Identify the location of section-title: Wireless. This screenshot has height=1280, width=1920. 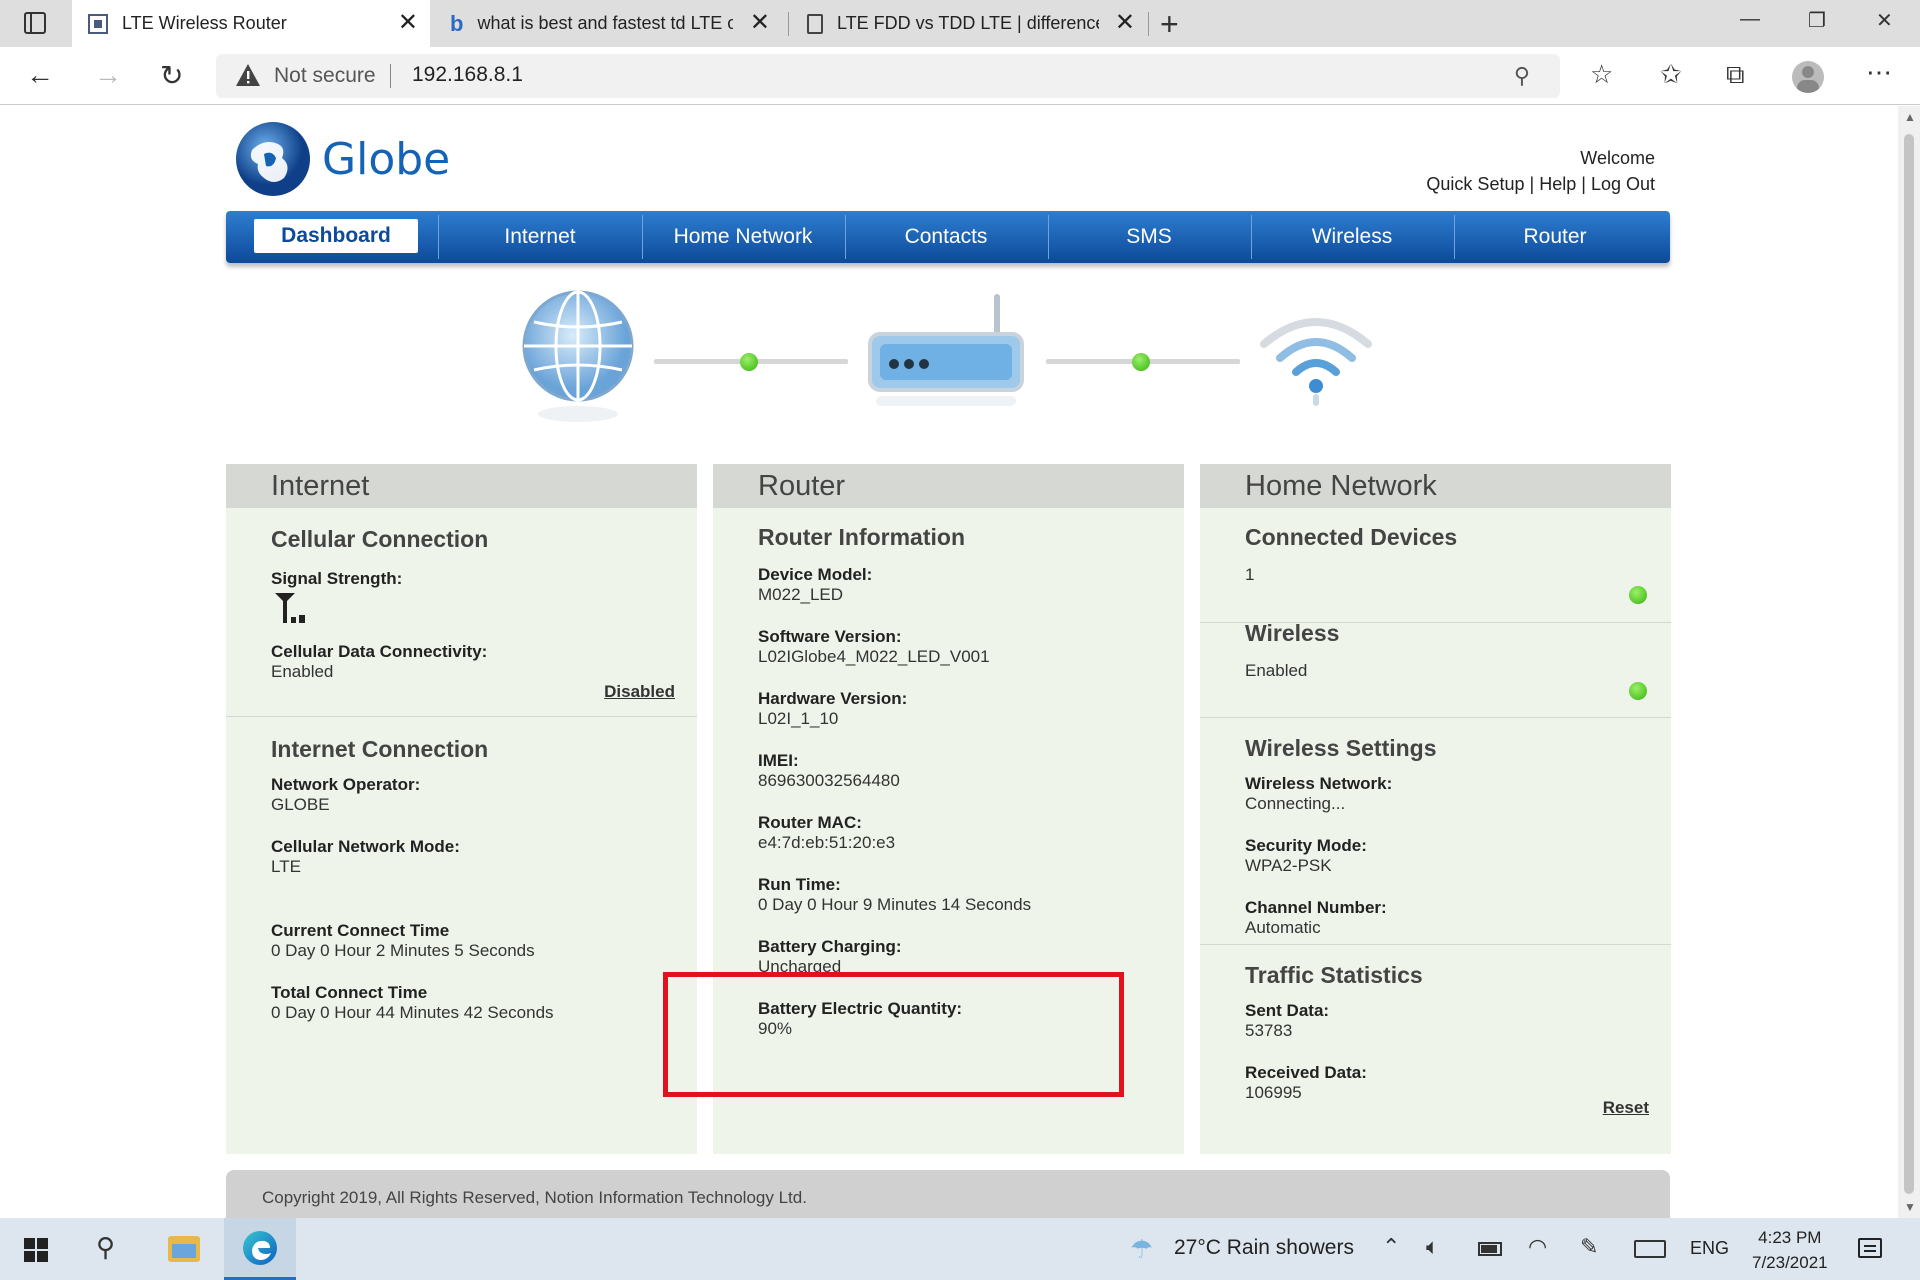
(1292, 633).